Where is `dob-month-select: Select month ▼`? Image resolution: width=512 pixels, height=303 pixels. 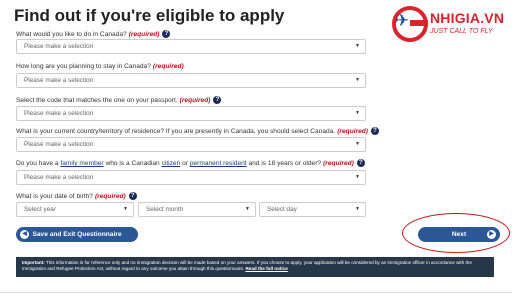 dob-month-select: Select month ▼ is located at coordinates (197, 209).